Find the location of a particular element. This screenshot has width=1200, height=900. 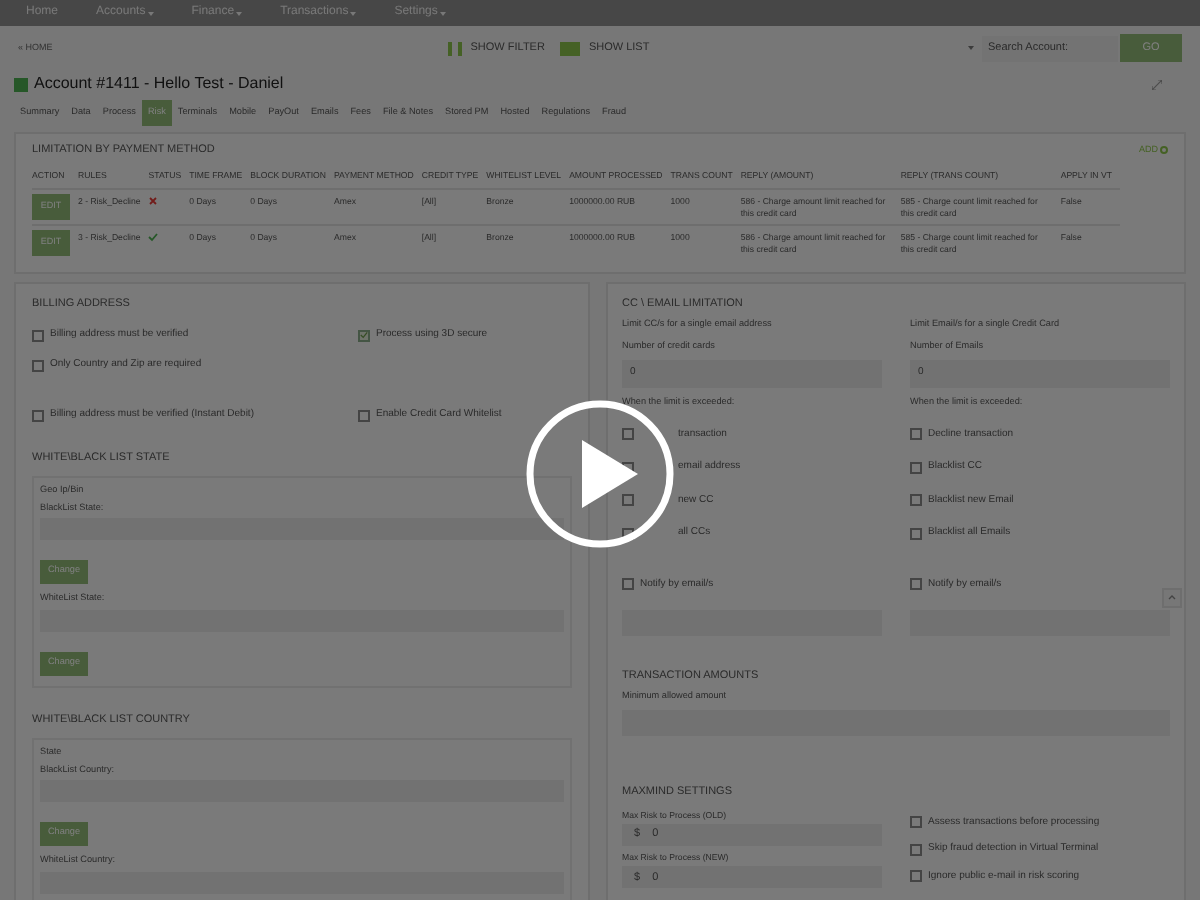

play-button is located at coordinates (600, 474).